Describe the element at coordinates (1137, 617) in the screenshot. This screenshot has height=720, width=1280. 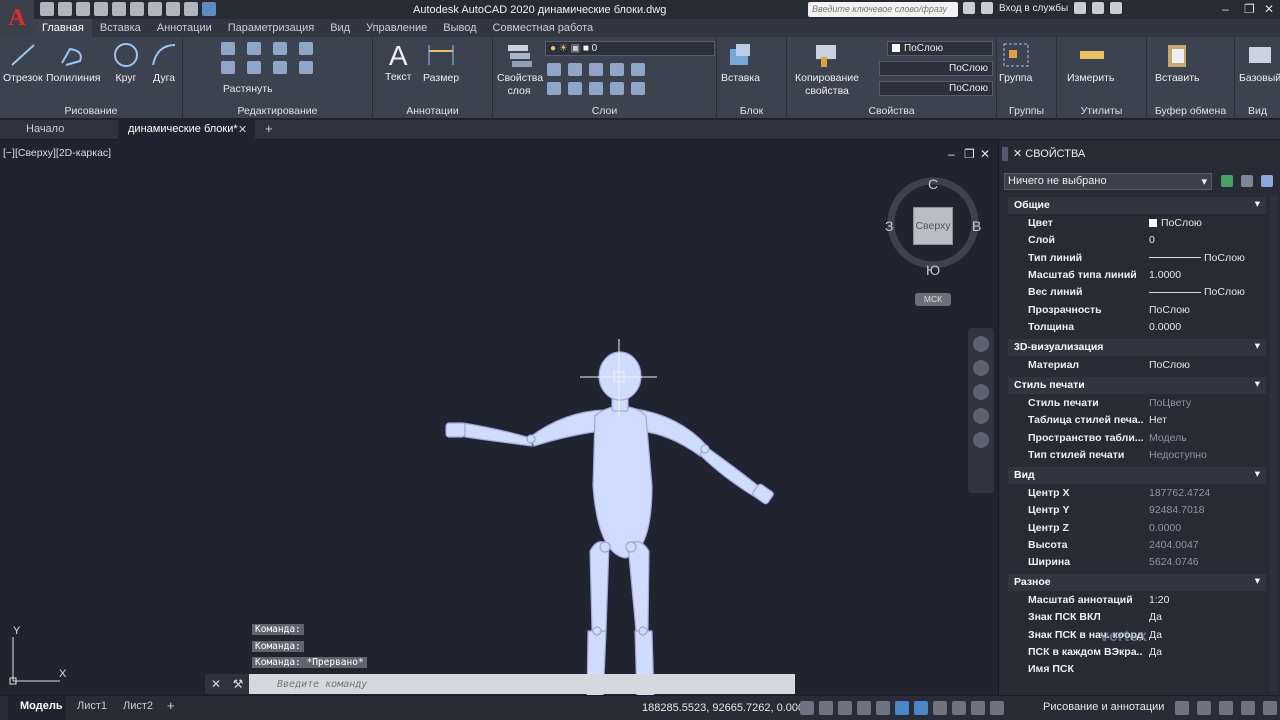
I see `property-row: Знак ПСК ВКЛ Да` at that location.